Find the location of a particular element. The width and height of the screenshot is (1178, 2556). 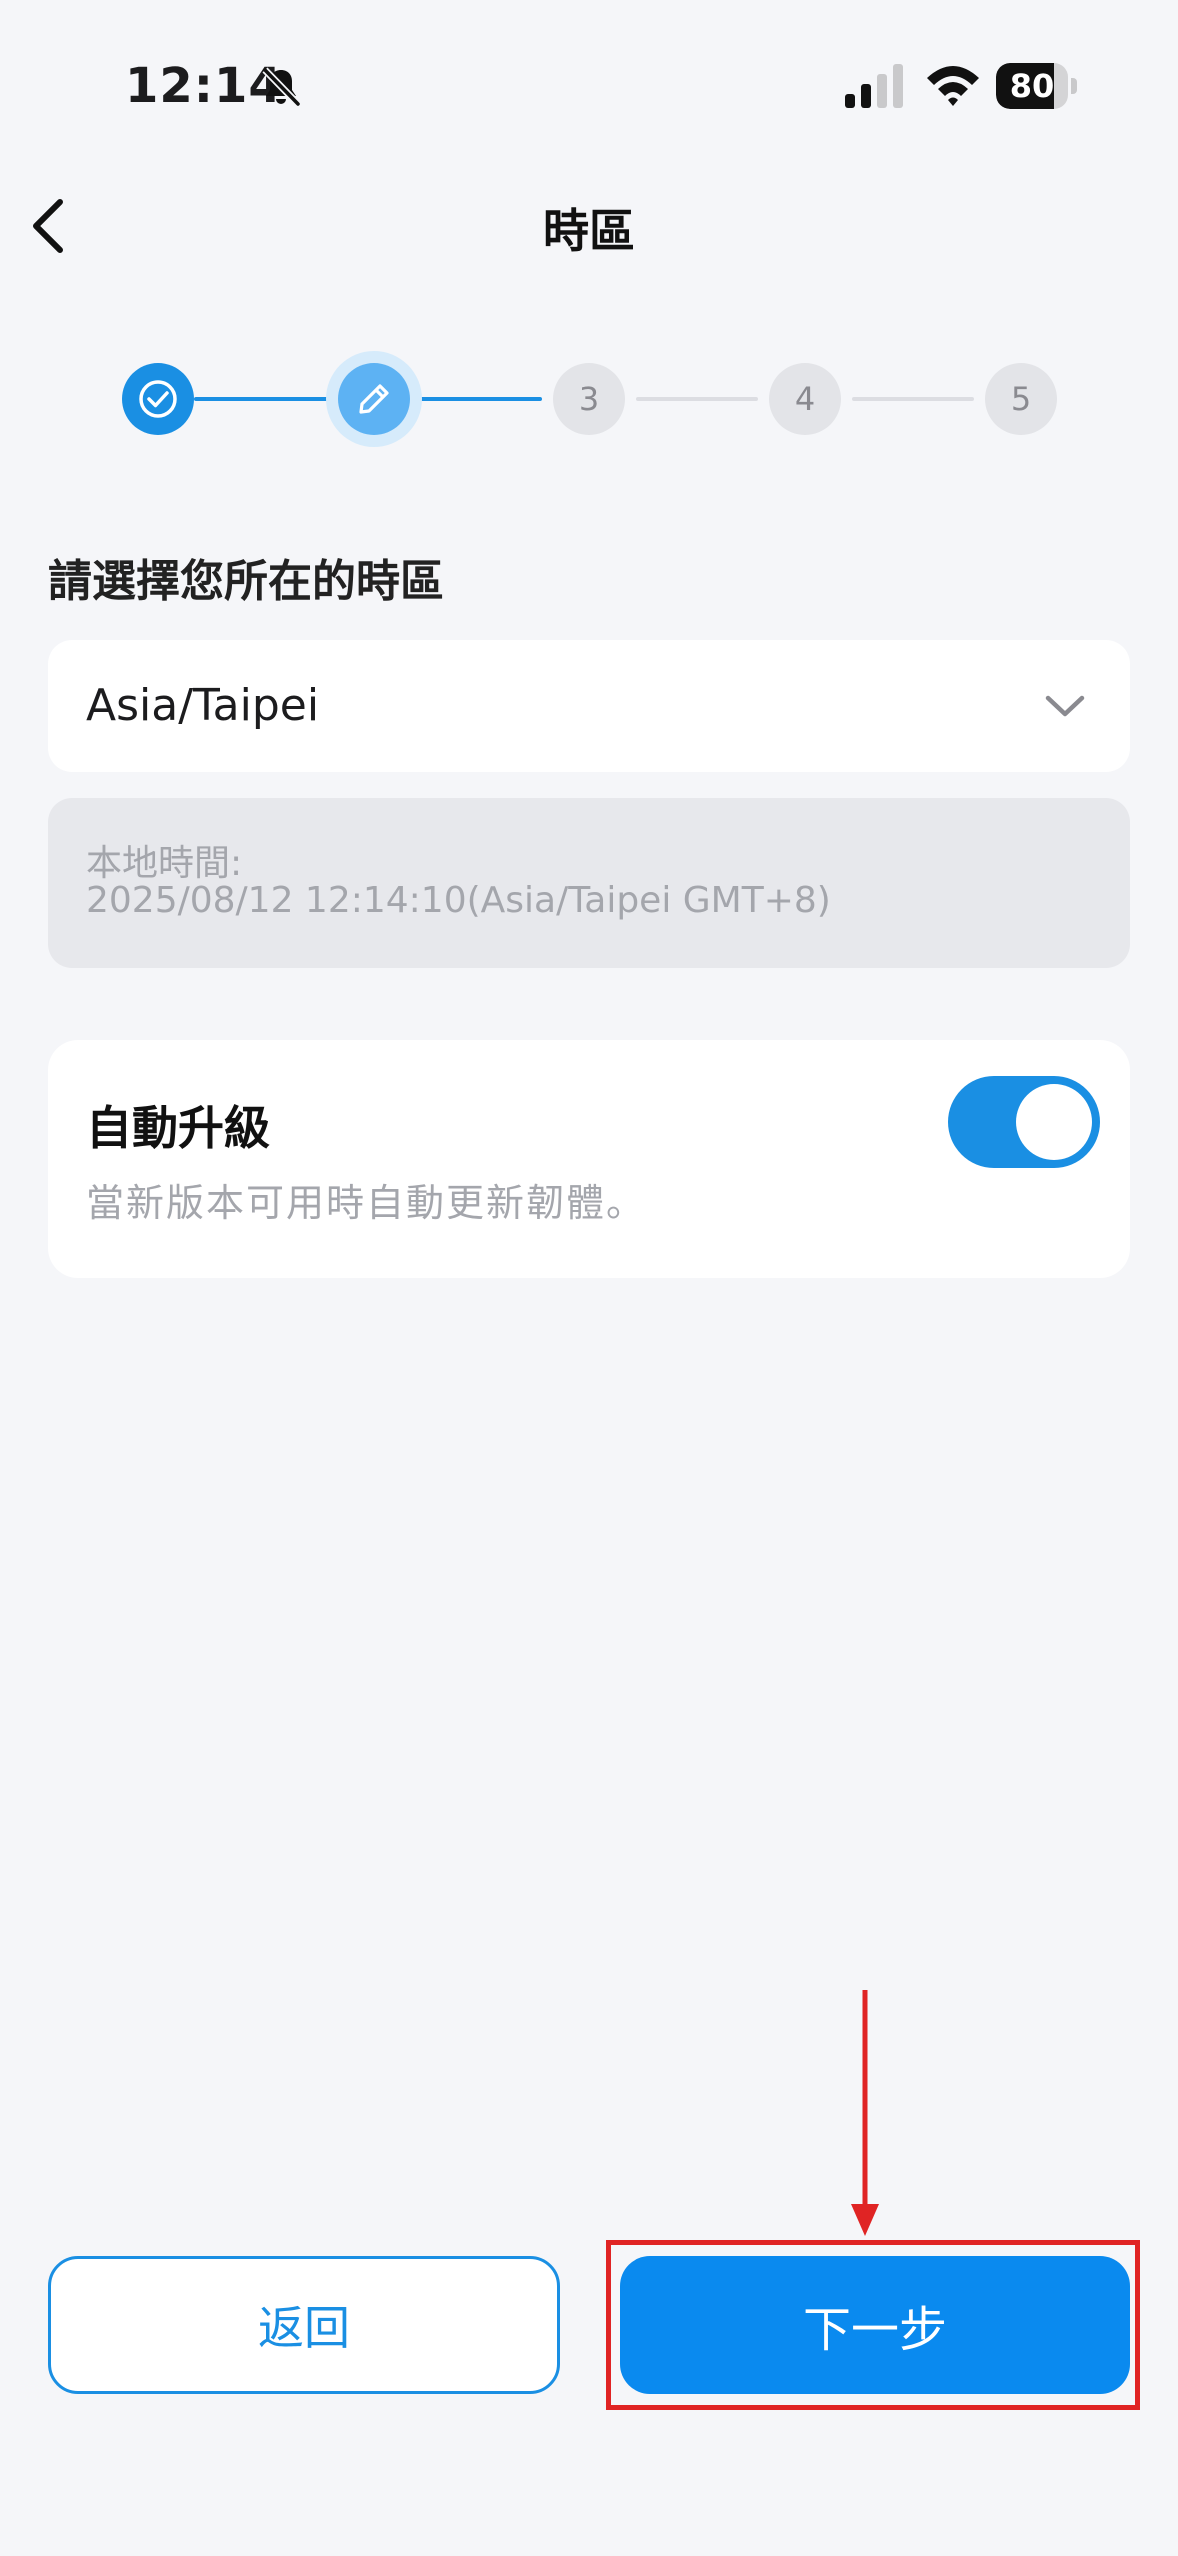

page-title: 時區 is located at coordinates (589, 231).